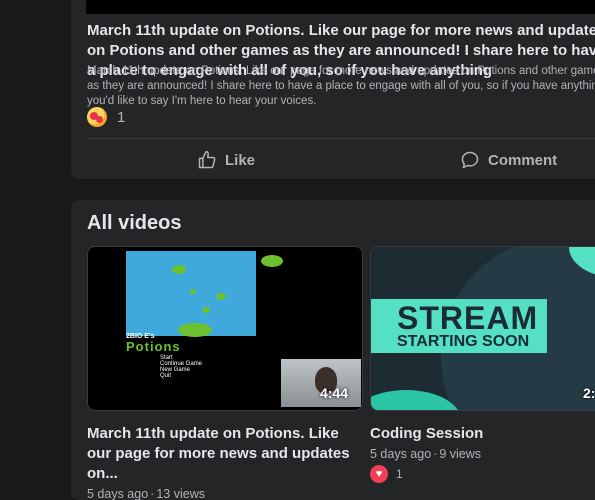 The height and width of the screenshot is (500, 595). Describe the element at coordinates (589, 393) in the screenshot. I see `video-duration: 2:` at that location.